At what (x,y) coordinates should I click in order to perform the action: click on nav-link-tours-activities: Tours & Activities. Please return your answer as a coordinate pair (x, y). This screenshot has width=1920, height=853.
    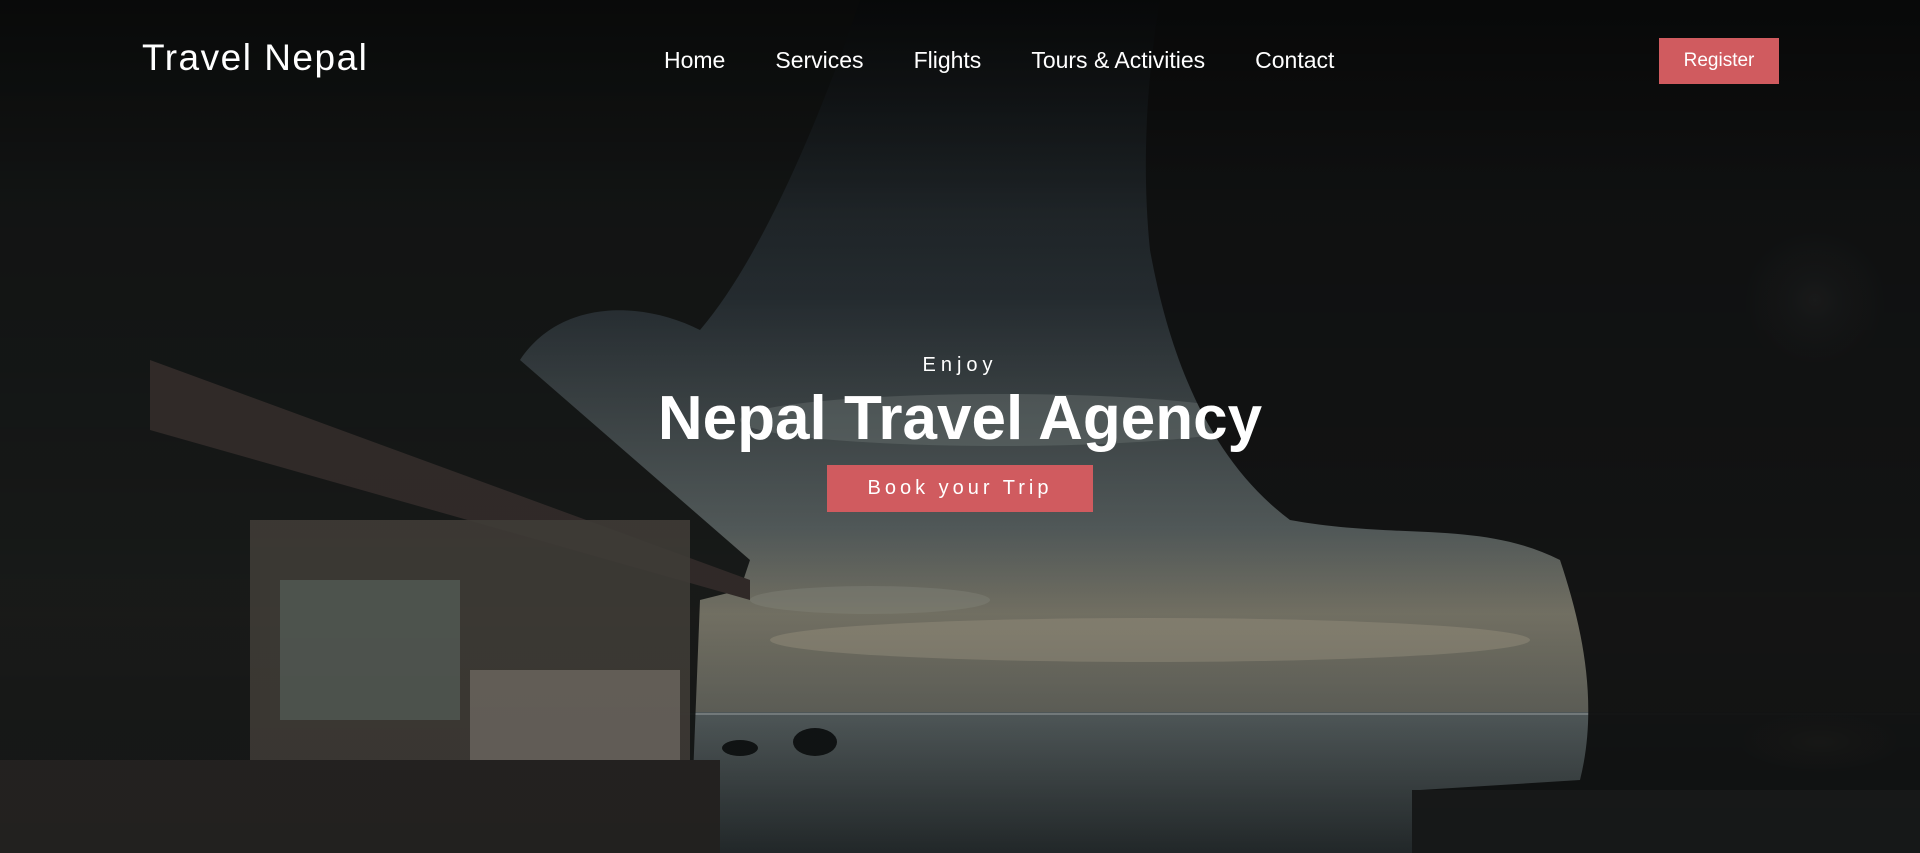
    Looking at the image, I should click on (1118, 60).